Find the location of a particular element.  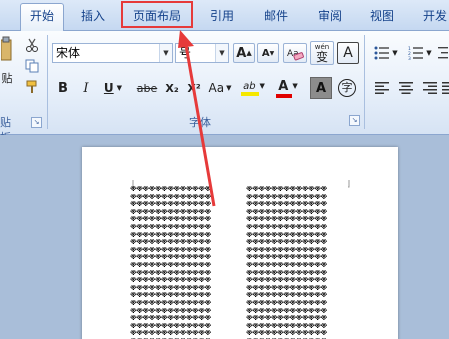

page-layout-highlight-box is located at coordinates (157, 14).